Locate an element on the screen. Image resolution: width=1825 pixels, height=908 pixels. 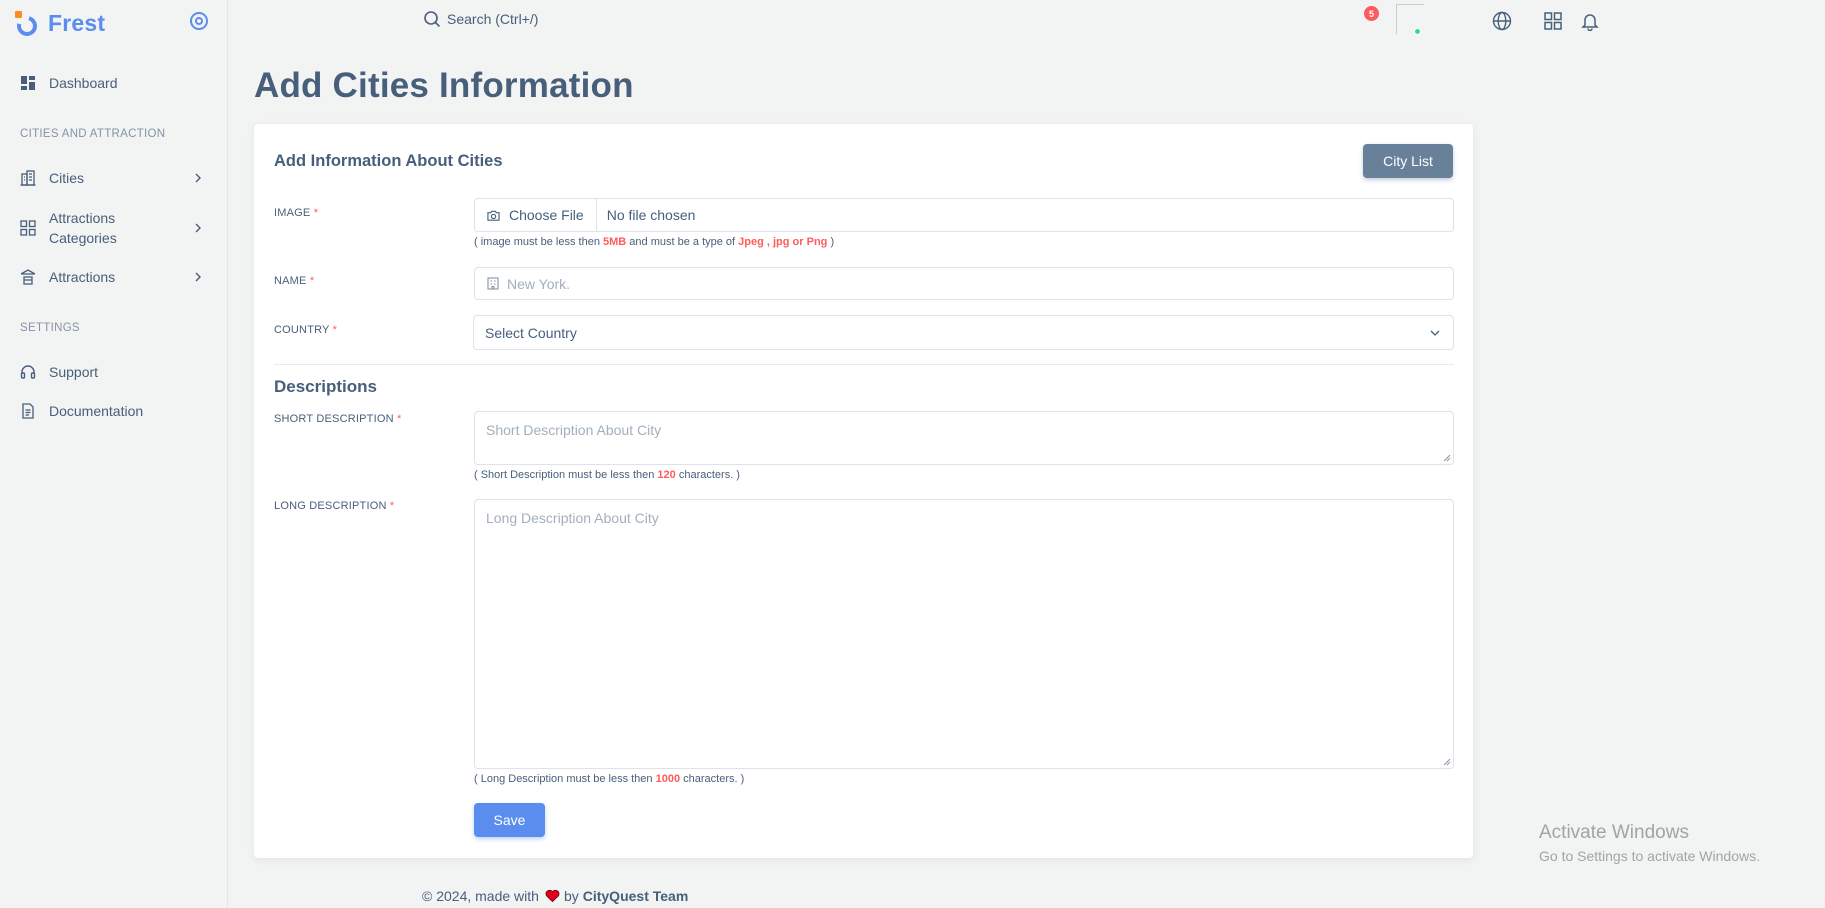
apps-grid-icon is located at coordinates (1553, 21).